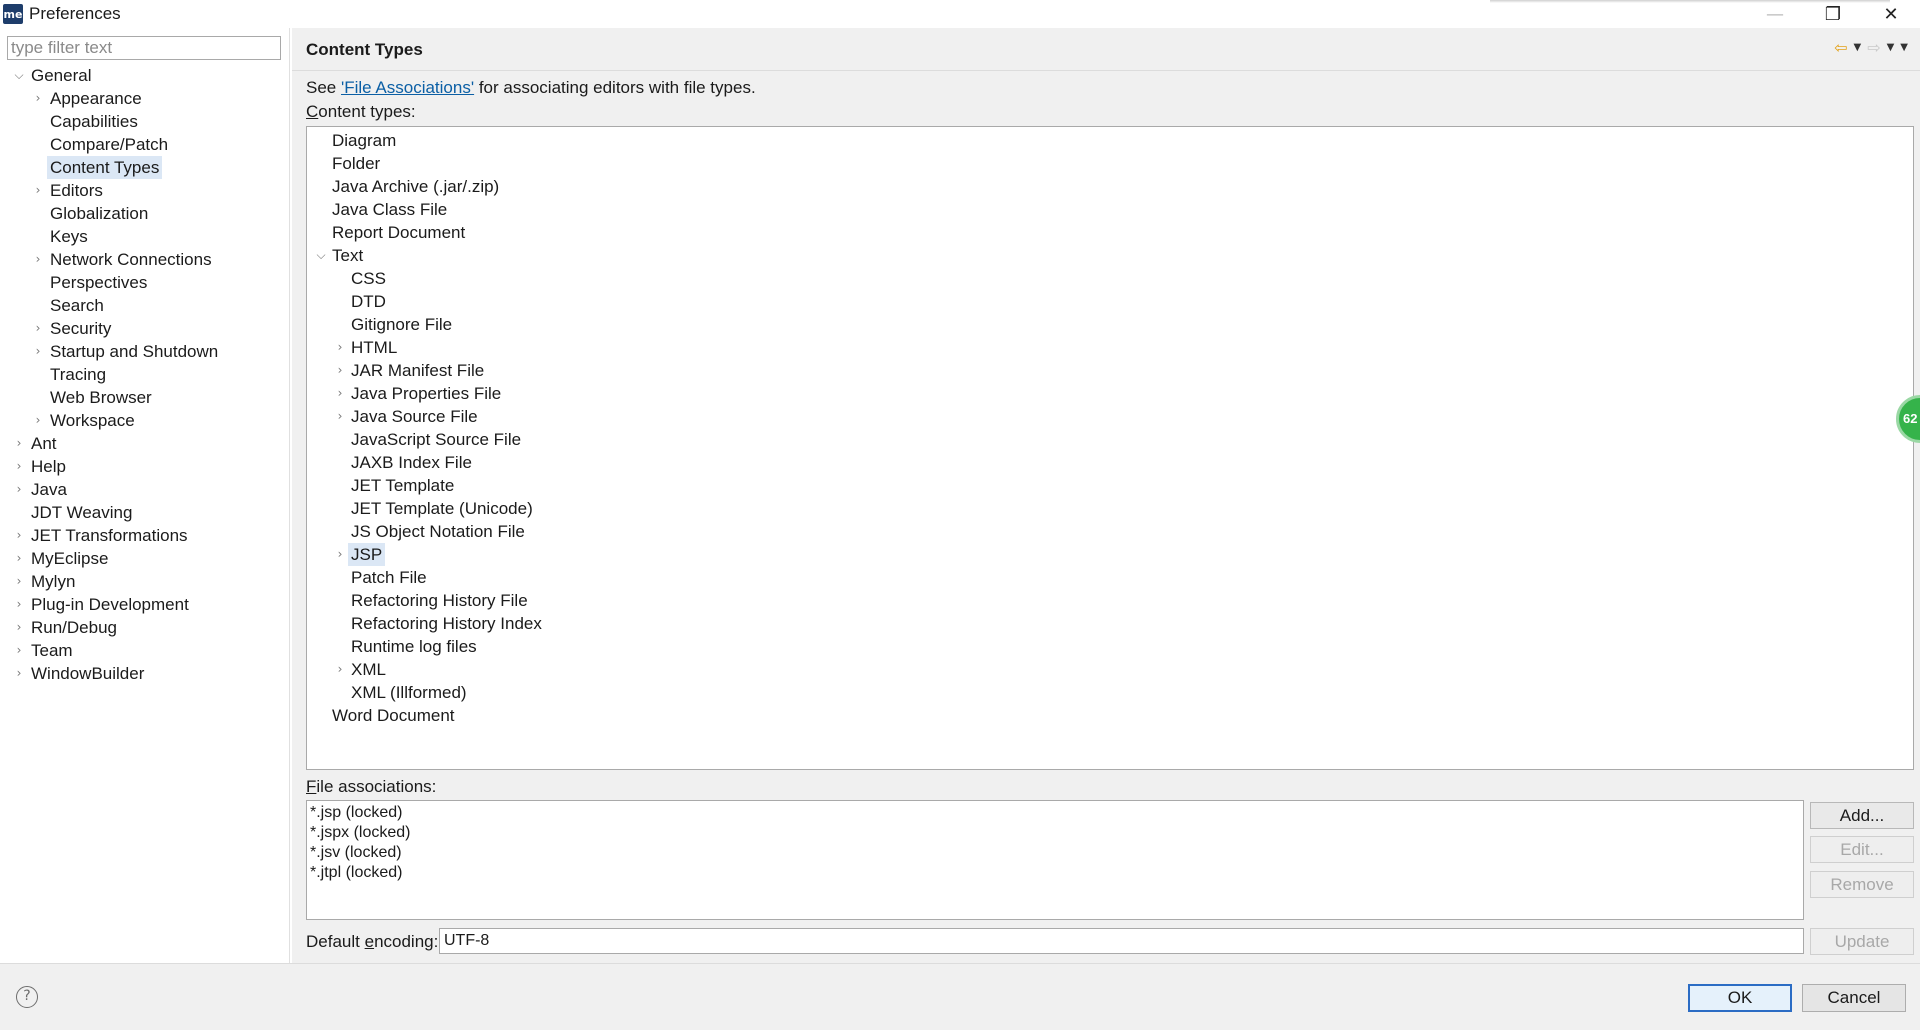 This screenshot has width=1920, height=1030. Describe the element at coordinates (1110, 577) in the screenshot. I see `content-type-patch-file: Patch File` at that location.